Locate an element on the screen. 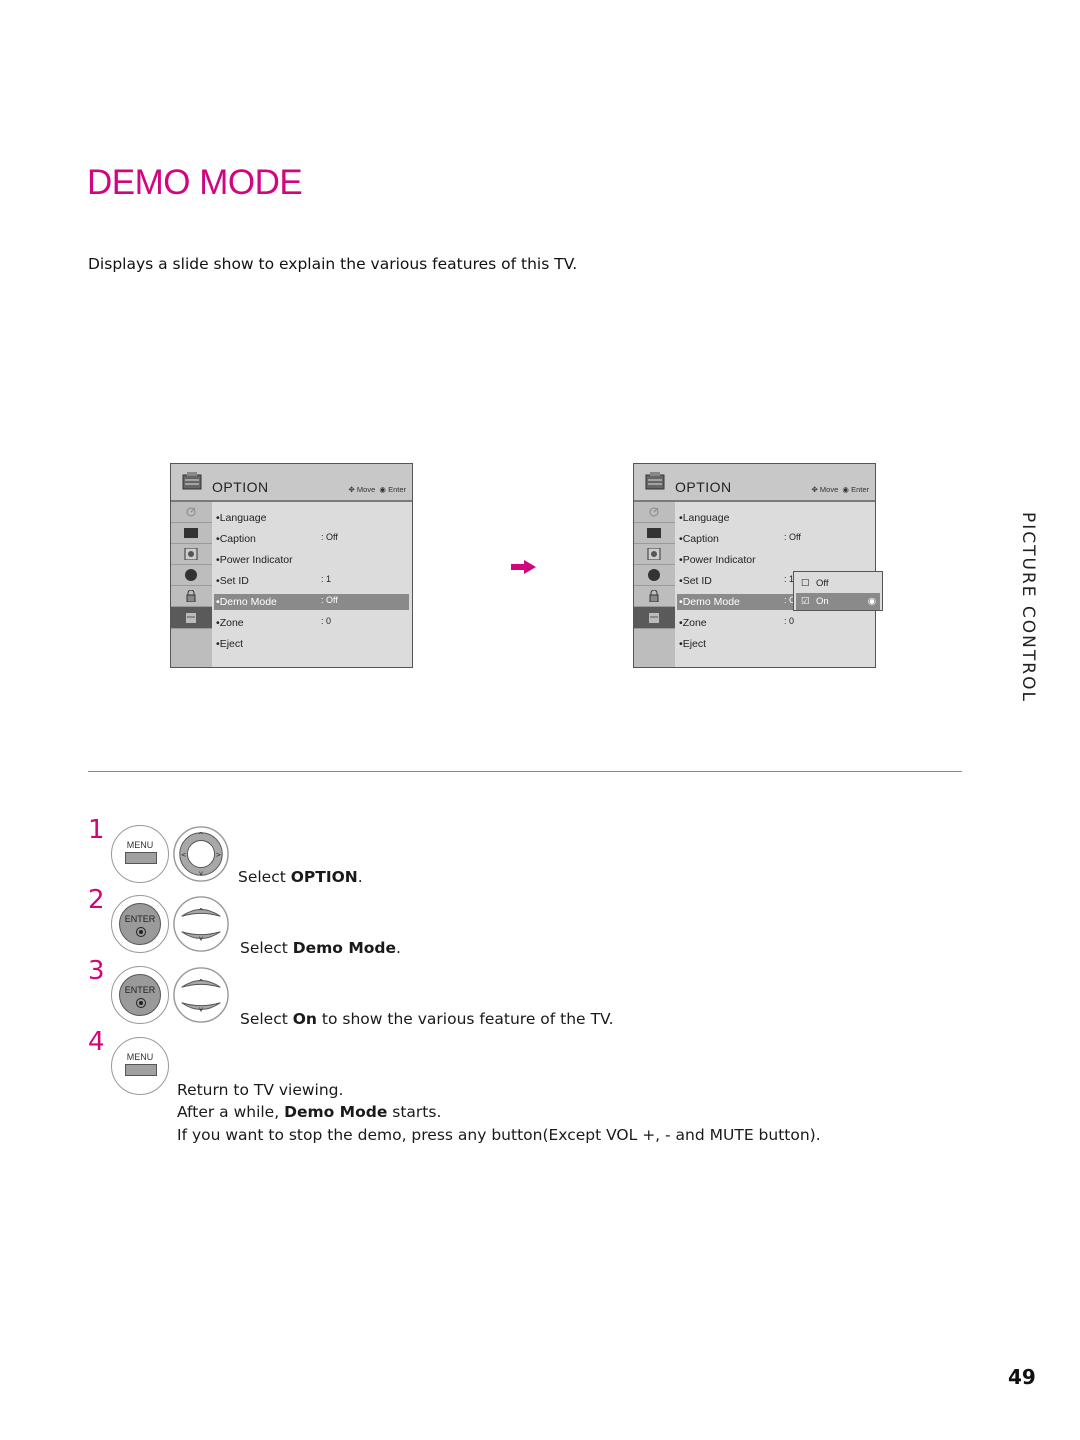 The height and width of the screenshot is (1440, 1080). checkbox-checked-icon: ☑ is located at coordinates (805, 601).